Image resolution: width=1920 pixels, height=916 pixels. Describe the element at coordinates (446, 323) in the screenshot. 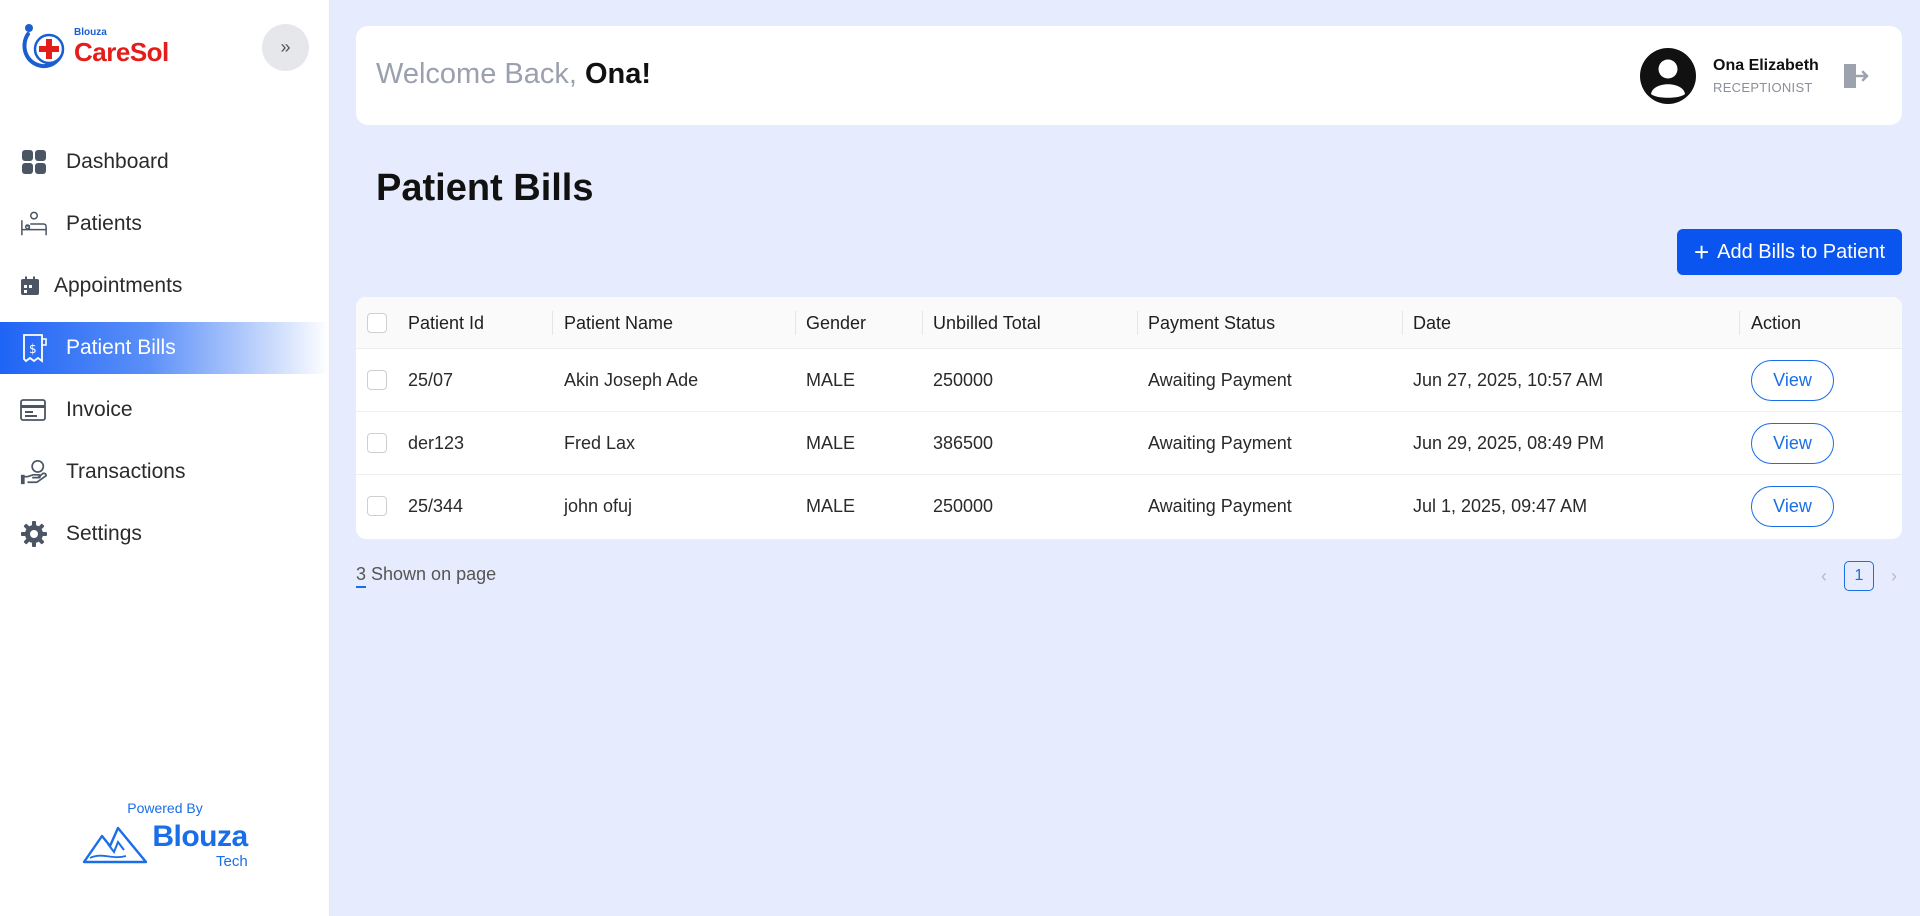

I see `column-header-patient-id: Patient Id` at that location.